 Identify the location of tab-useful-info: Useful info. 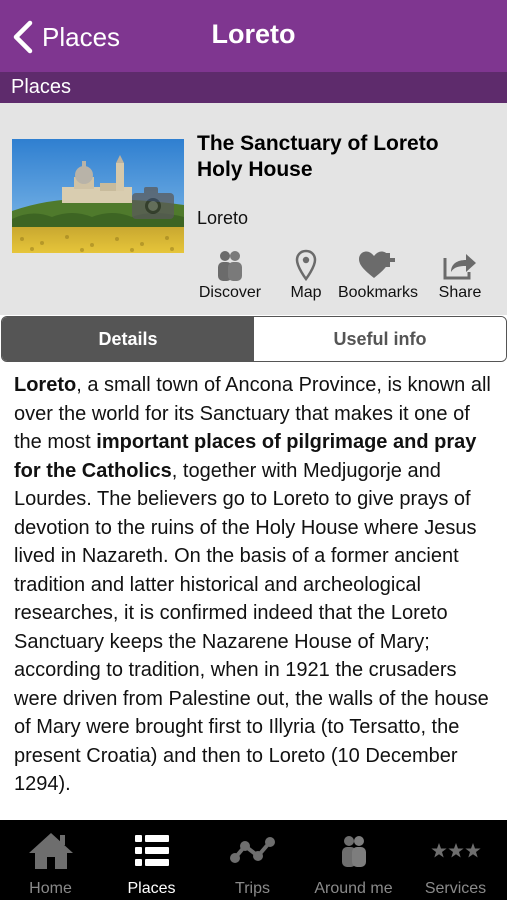
(380, 339).